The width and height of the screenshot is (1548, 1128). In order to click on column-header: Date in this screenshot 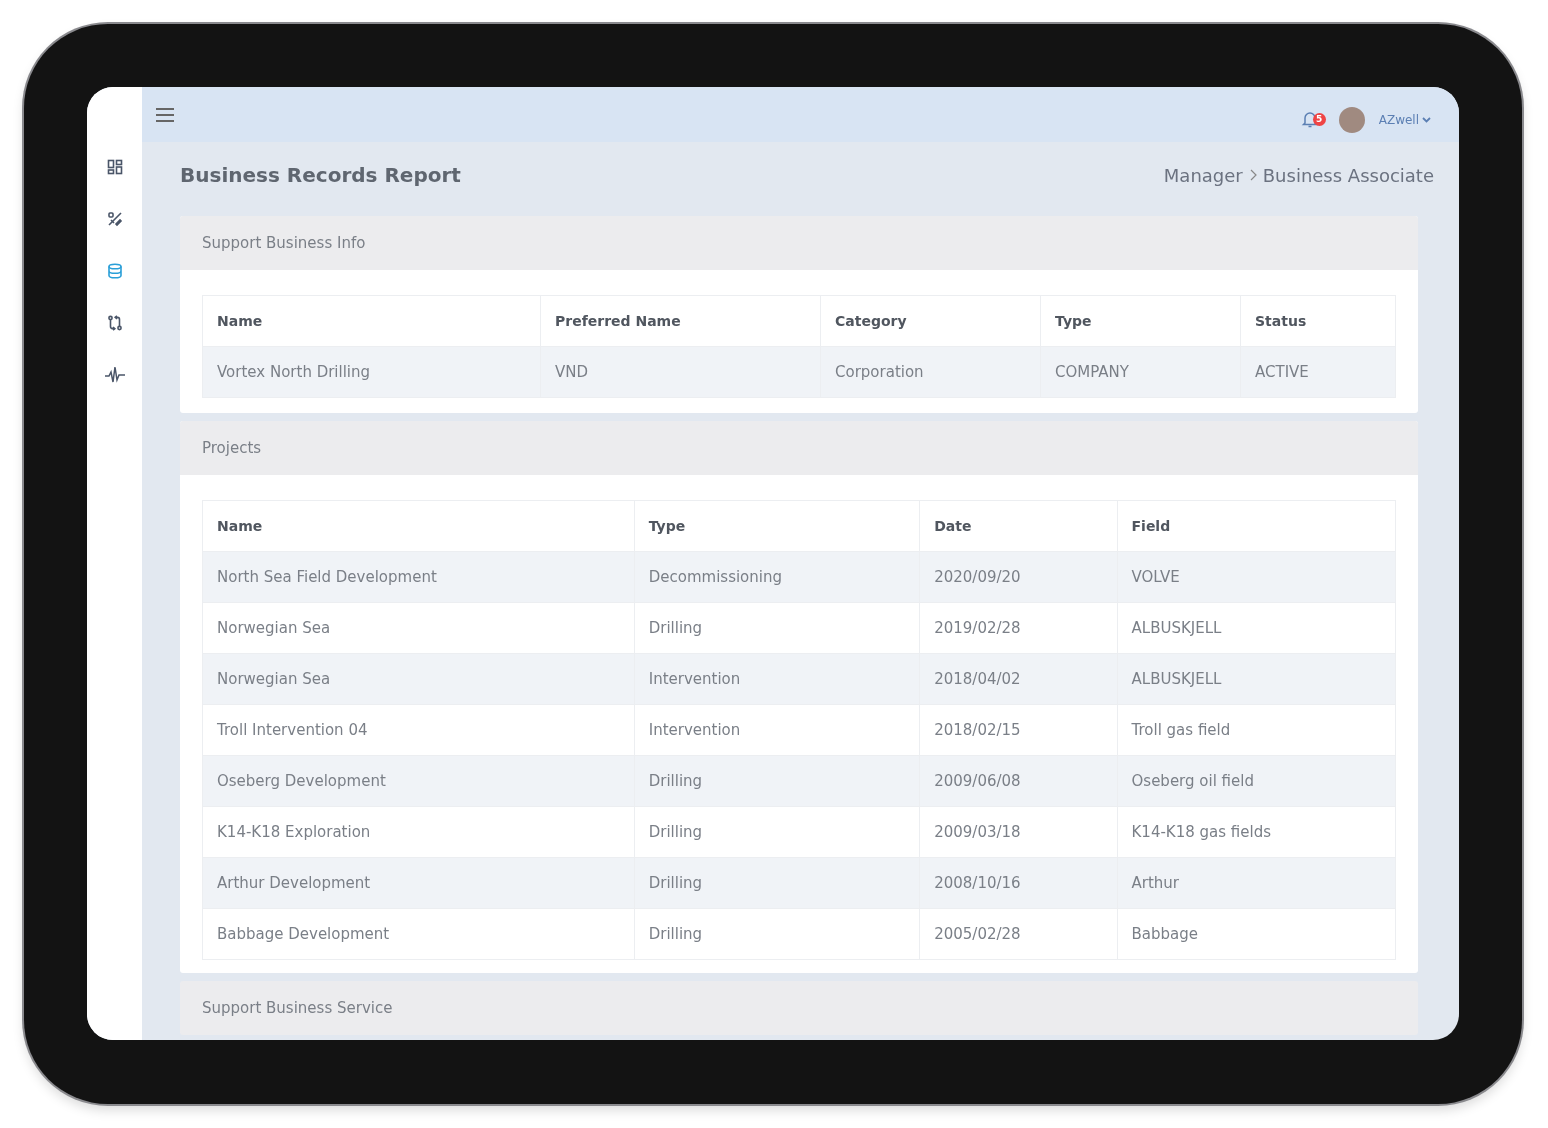, I will do `click(1018, 526)`.